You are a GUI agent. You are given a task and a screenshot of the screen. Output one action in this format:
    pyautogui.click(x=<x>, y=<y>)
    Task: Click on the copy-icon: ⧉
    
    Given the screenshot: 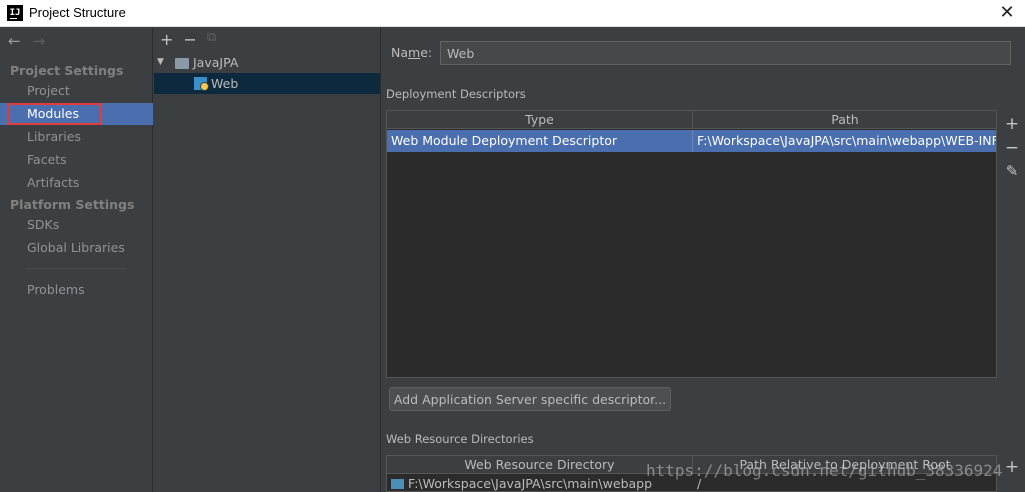 What is the action you would take?
    pyautogui.click(x=211, y=40)
    